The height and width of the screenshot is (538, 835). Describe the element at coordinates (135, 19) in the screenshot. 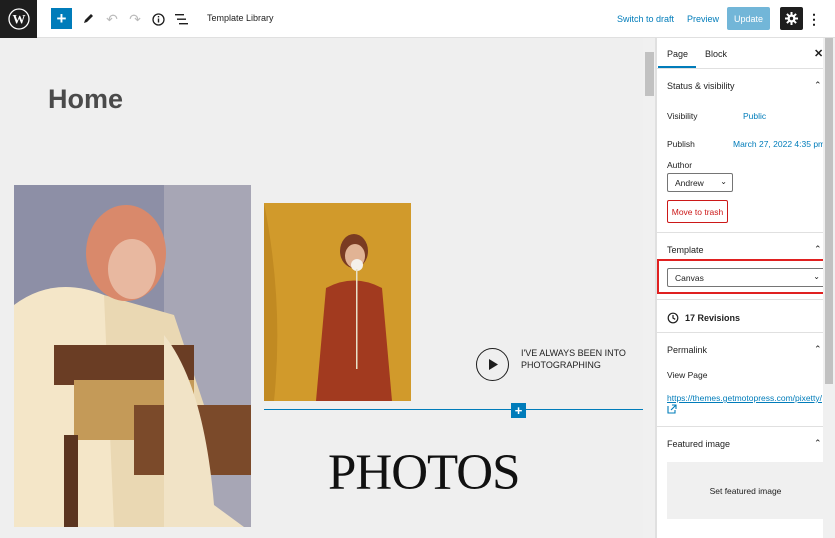

I see `redo-icon: ↷` at that location.